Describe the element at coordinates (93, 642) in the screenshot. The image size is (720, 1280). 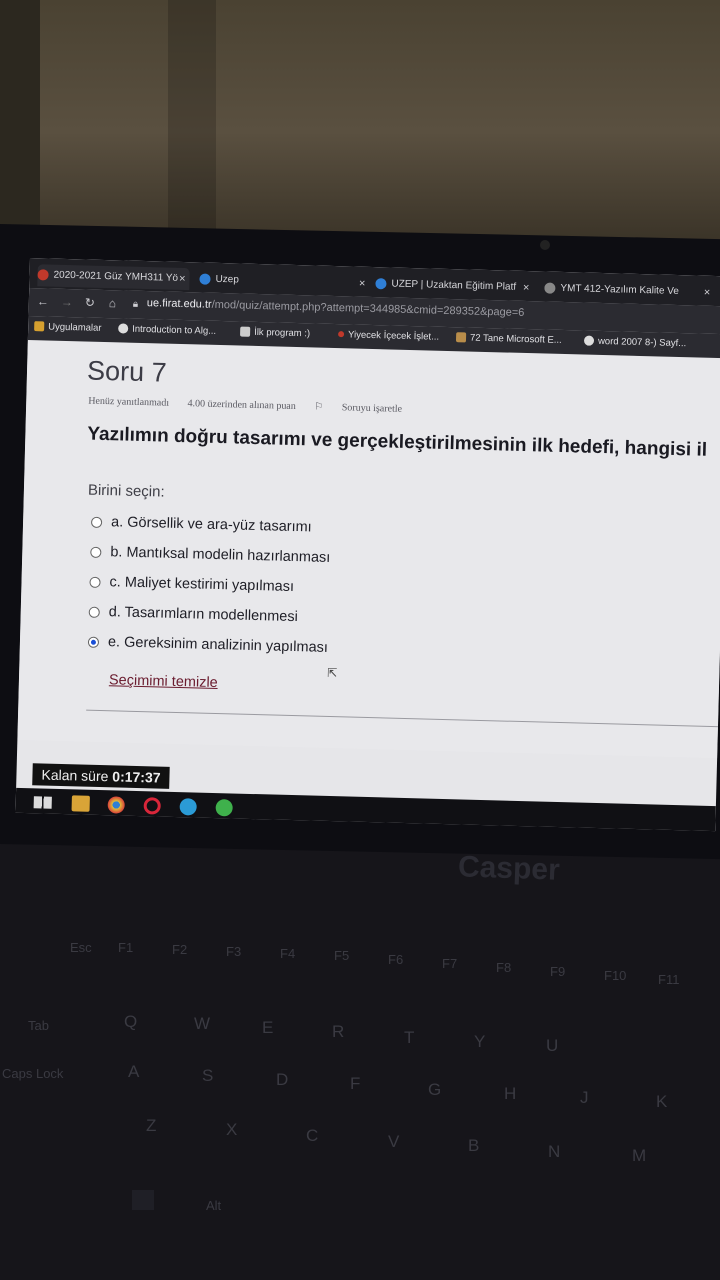
I see `radio-button-selected` at that location.